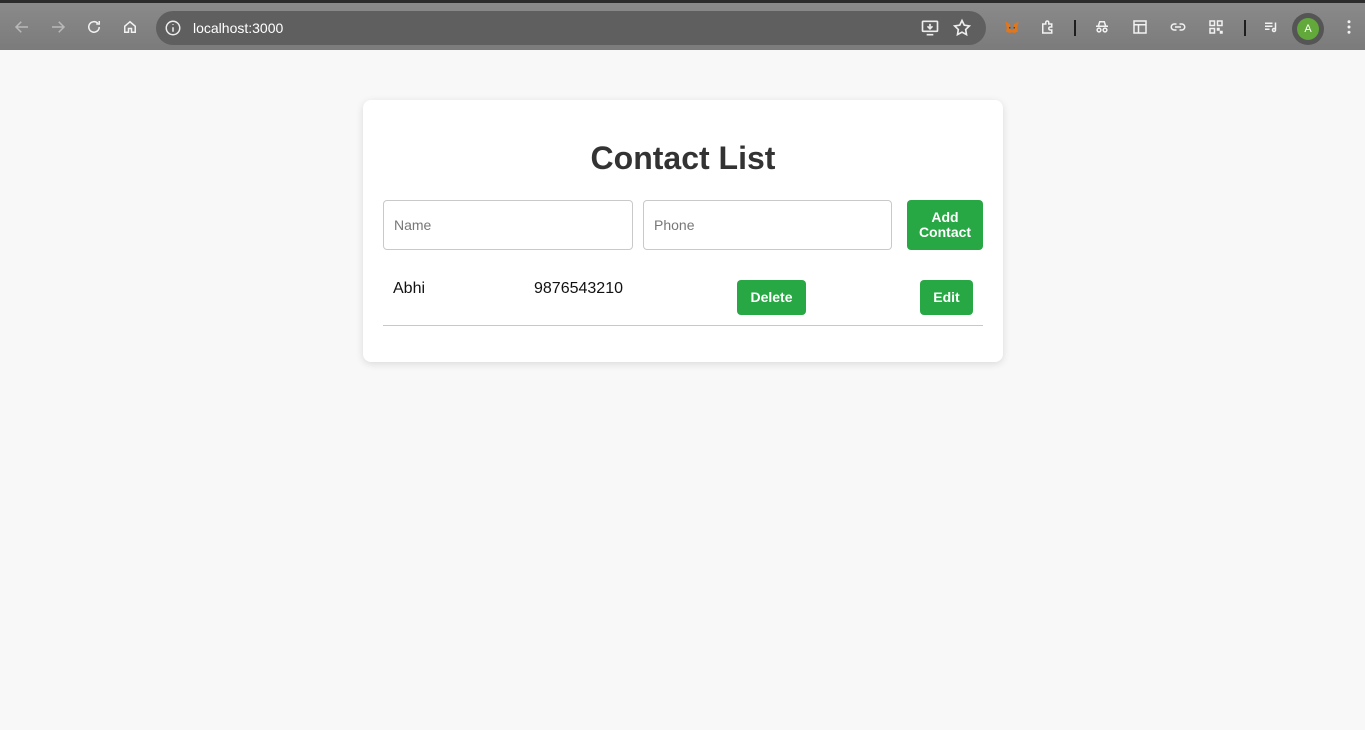  What do you see at coordinates (946, 297) in the screenshot?
I see `edit-button: Edit` at bounding box center [946, 297].